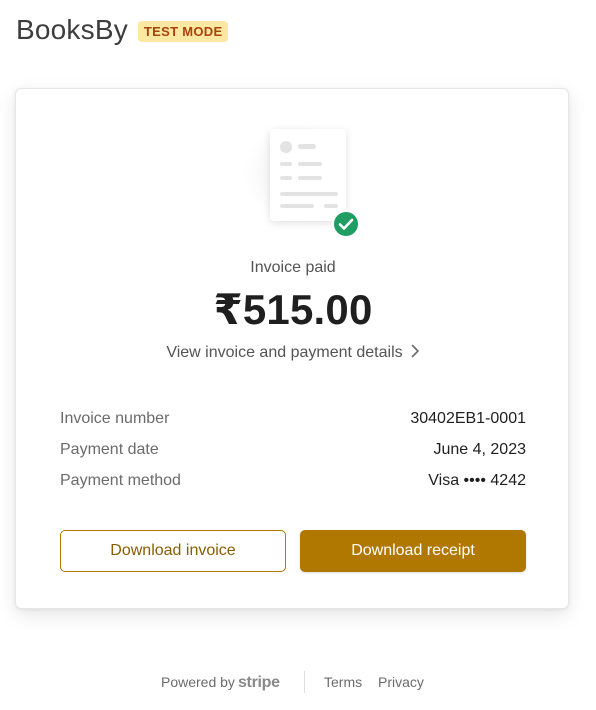 The height and width of the screenshot is (710, 596). I want to click on powered-by-stripe: Powered by stripe, so click(220, 683).